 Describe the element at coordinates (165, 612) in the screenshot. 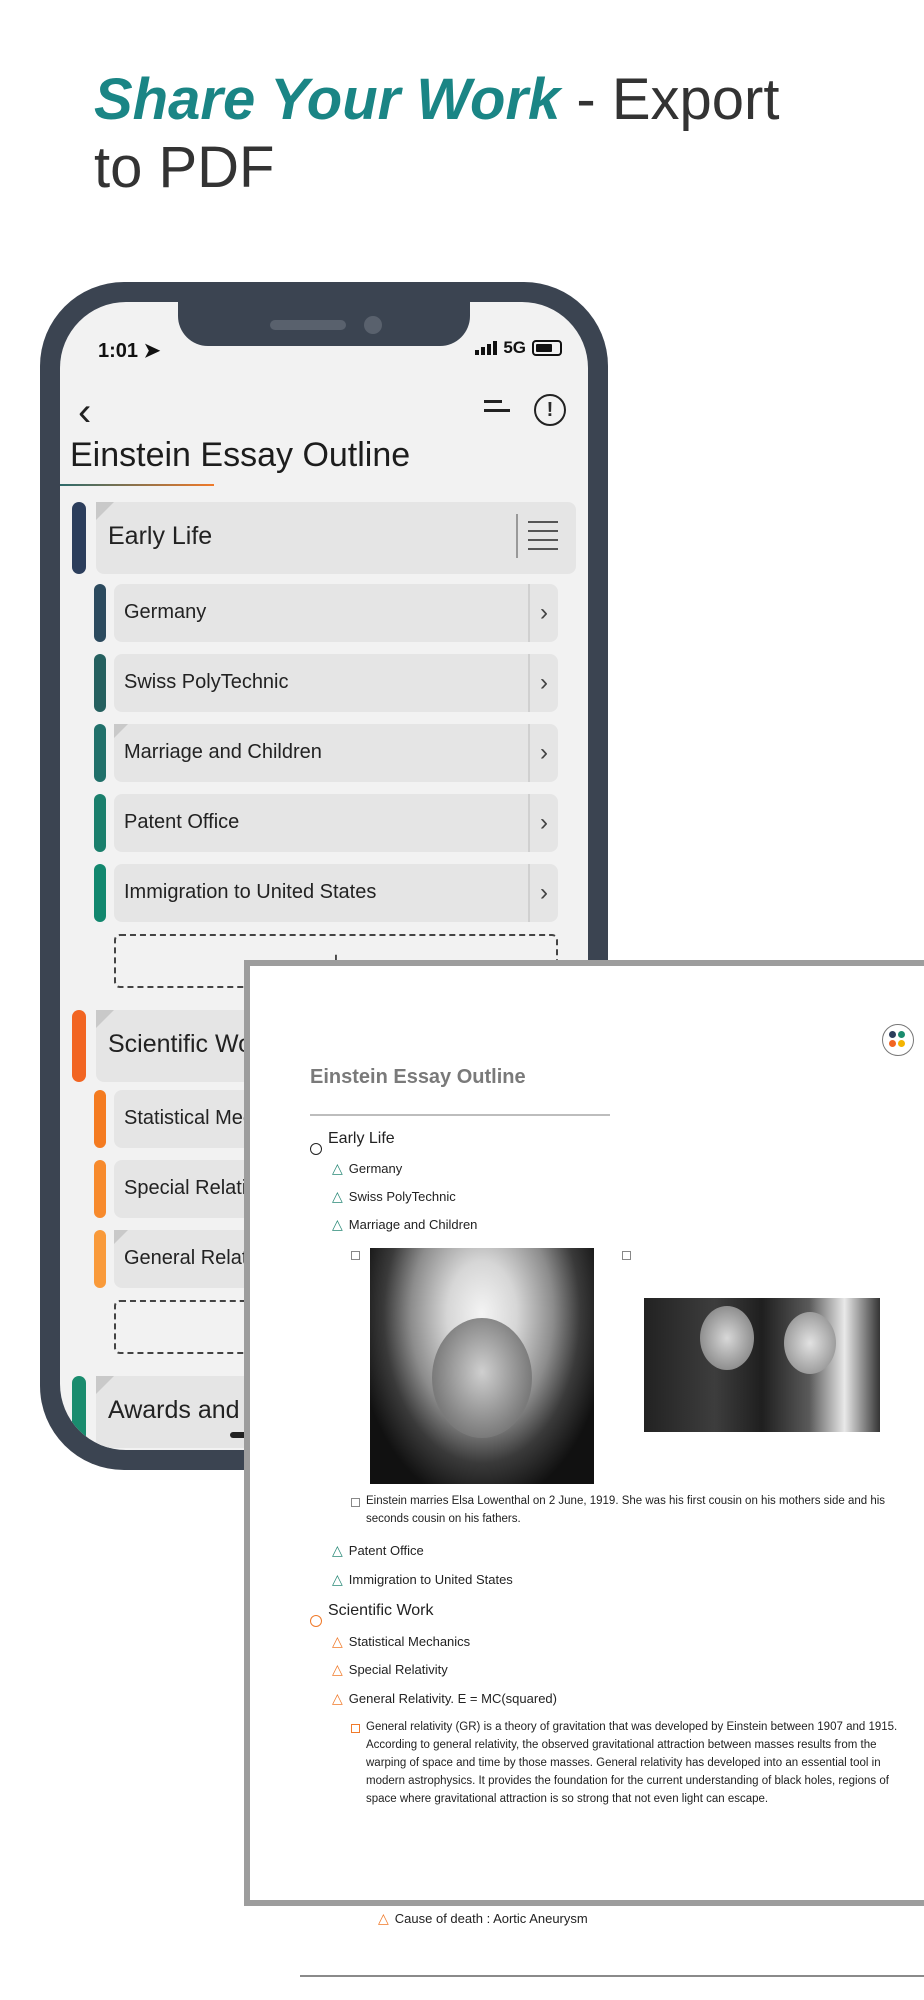

I see `item-label: Germany` at that location.